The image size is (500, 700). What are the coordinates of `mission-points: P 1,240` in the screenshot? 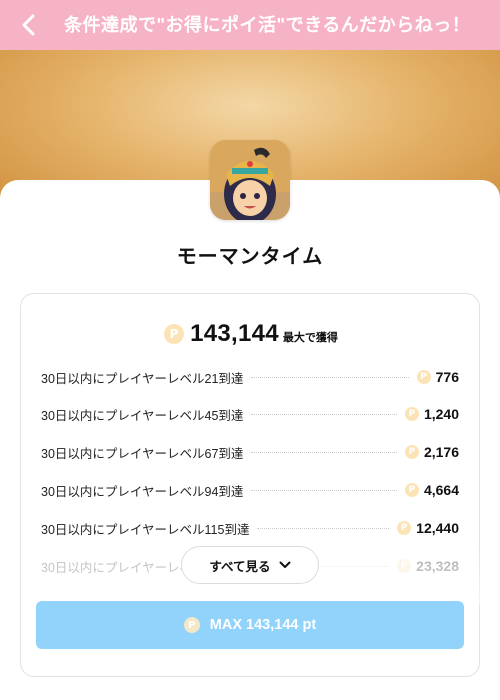 It's located at (431, 414).